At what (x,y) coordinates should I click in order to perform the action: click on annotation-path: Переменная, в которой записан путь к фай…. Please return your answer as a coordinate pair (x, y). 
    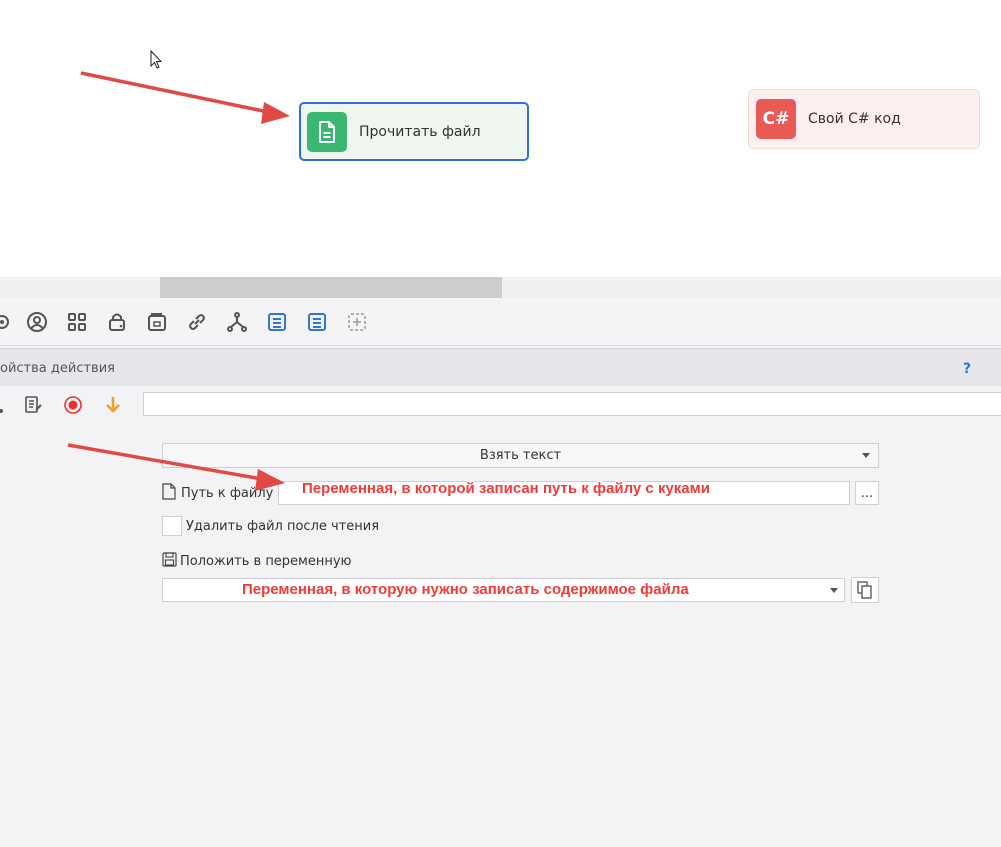
    Looking at the image, I should click on (506, 488).